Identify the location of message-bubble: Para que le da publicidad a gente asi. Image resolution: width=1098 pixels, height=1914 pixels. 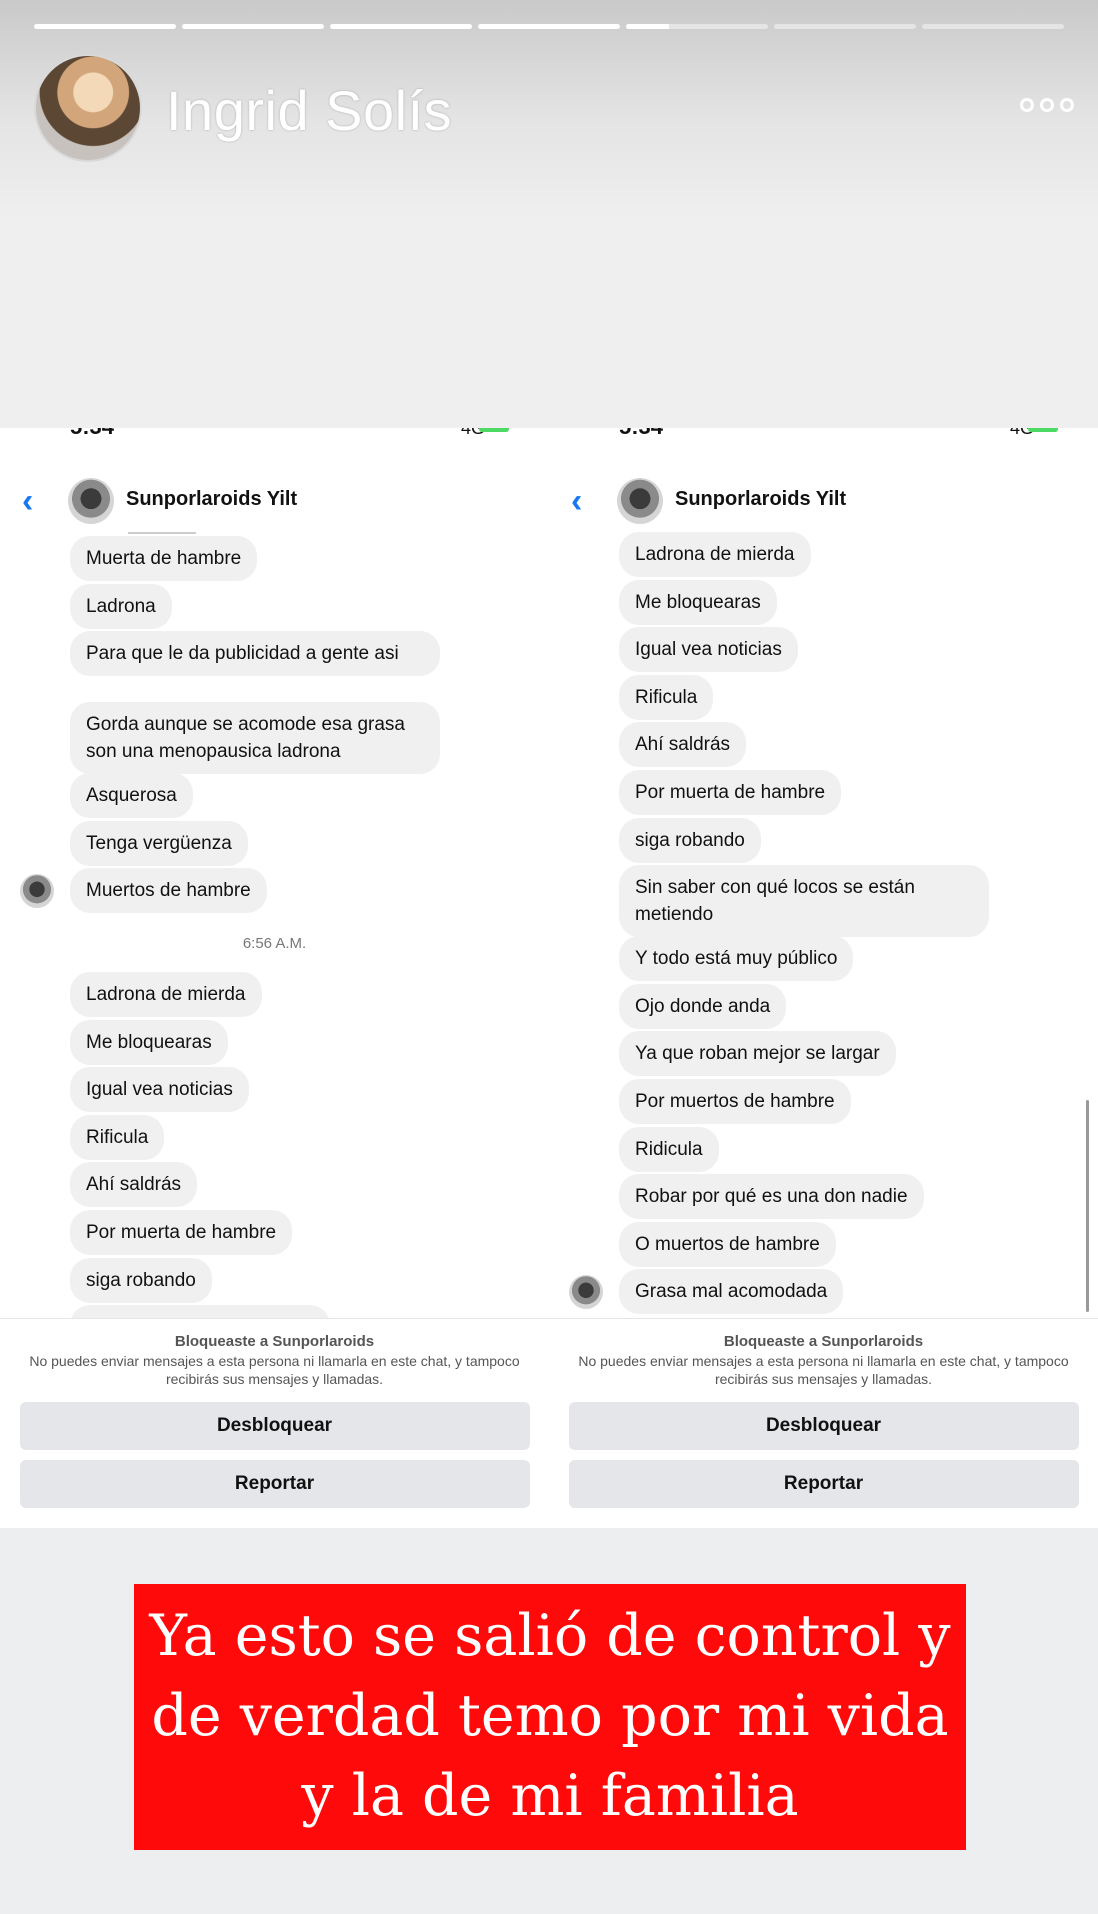
(255, 654).